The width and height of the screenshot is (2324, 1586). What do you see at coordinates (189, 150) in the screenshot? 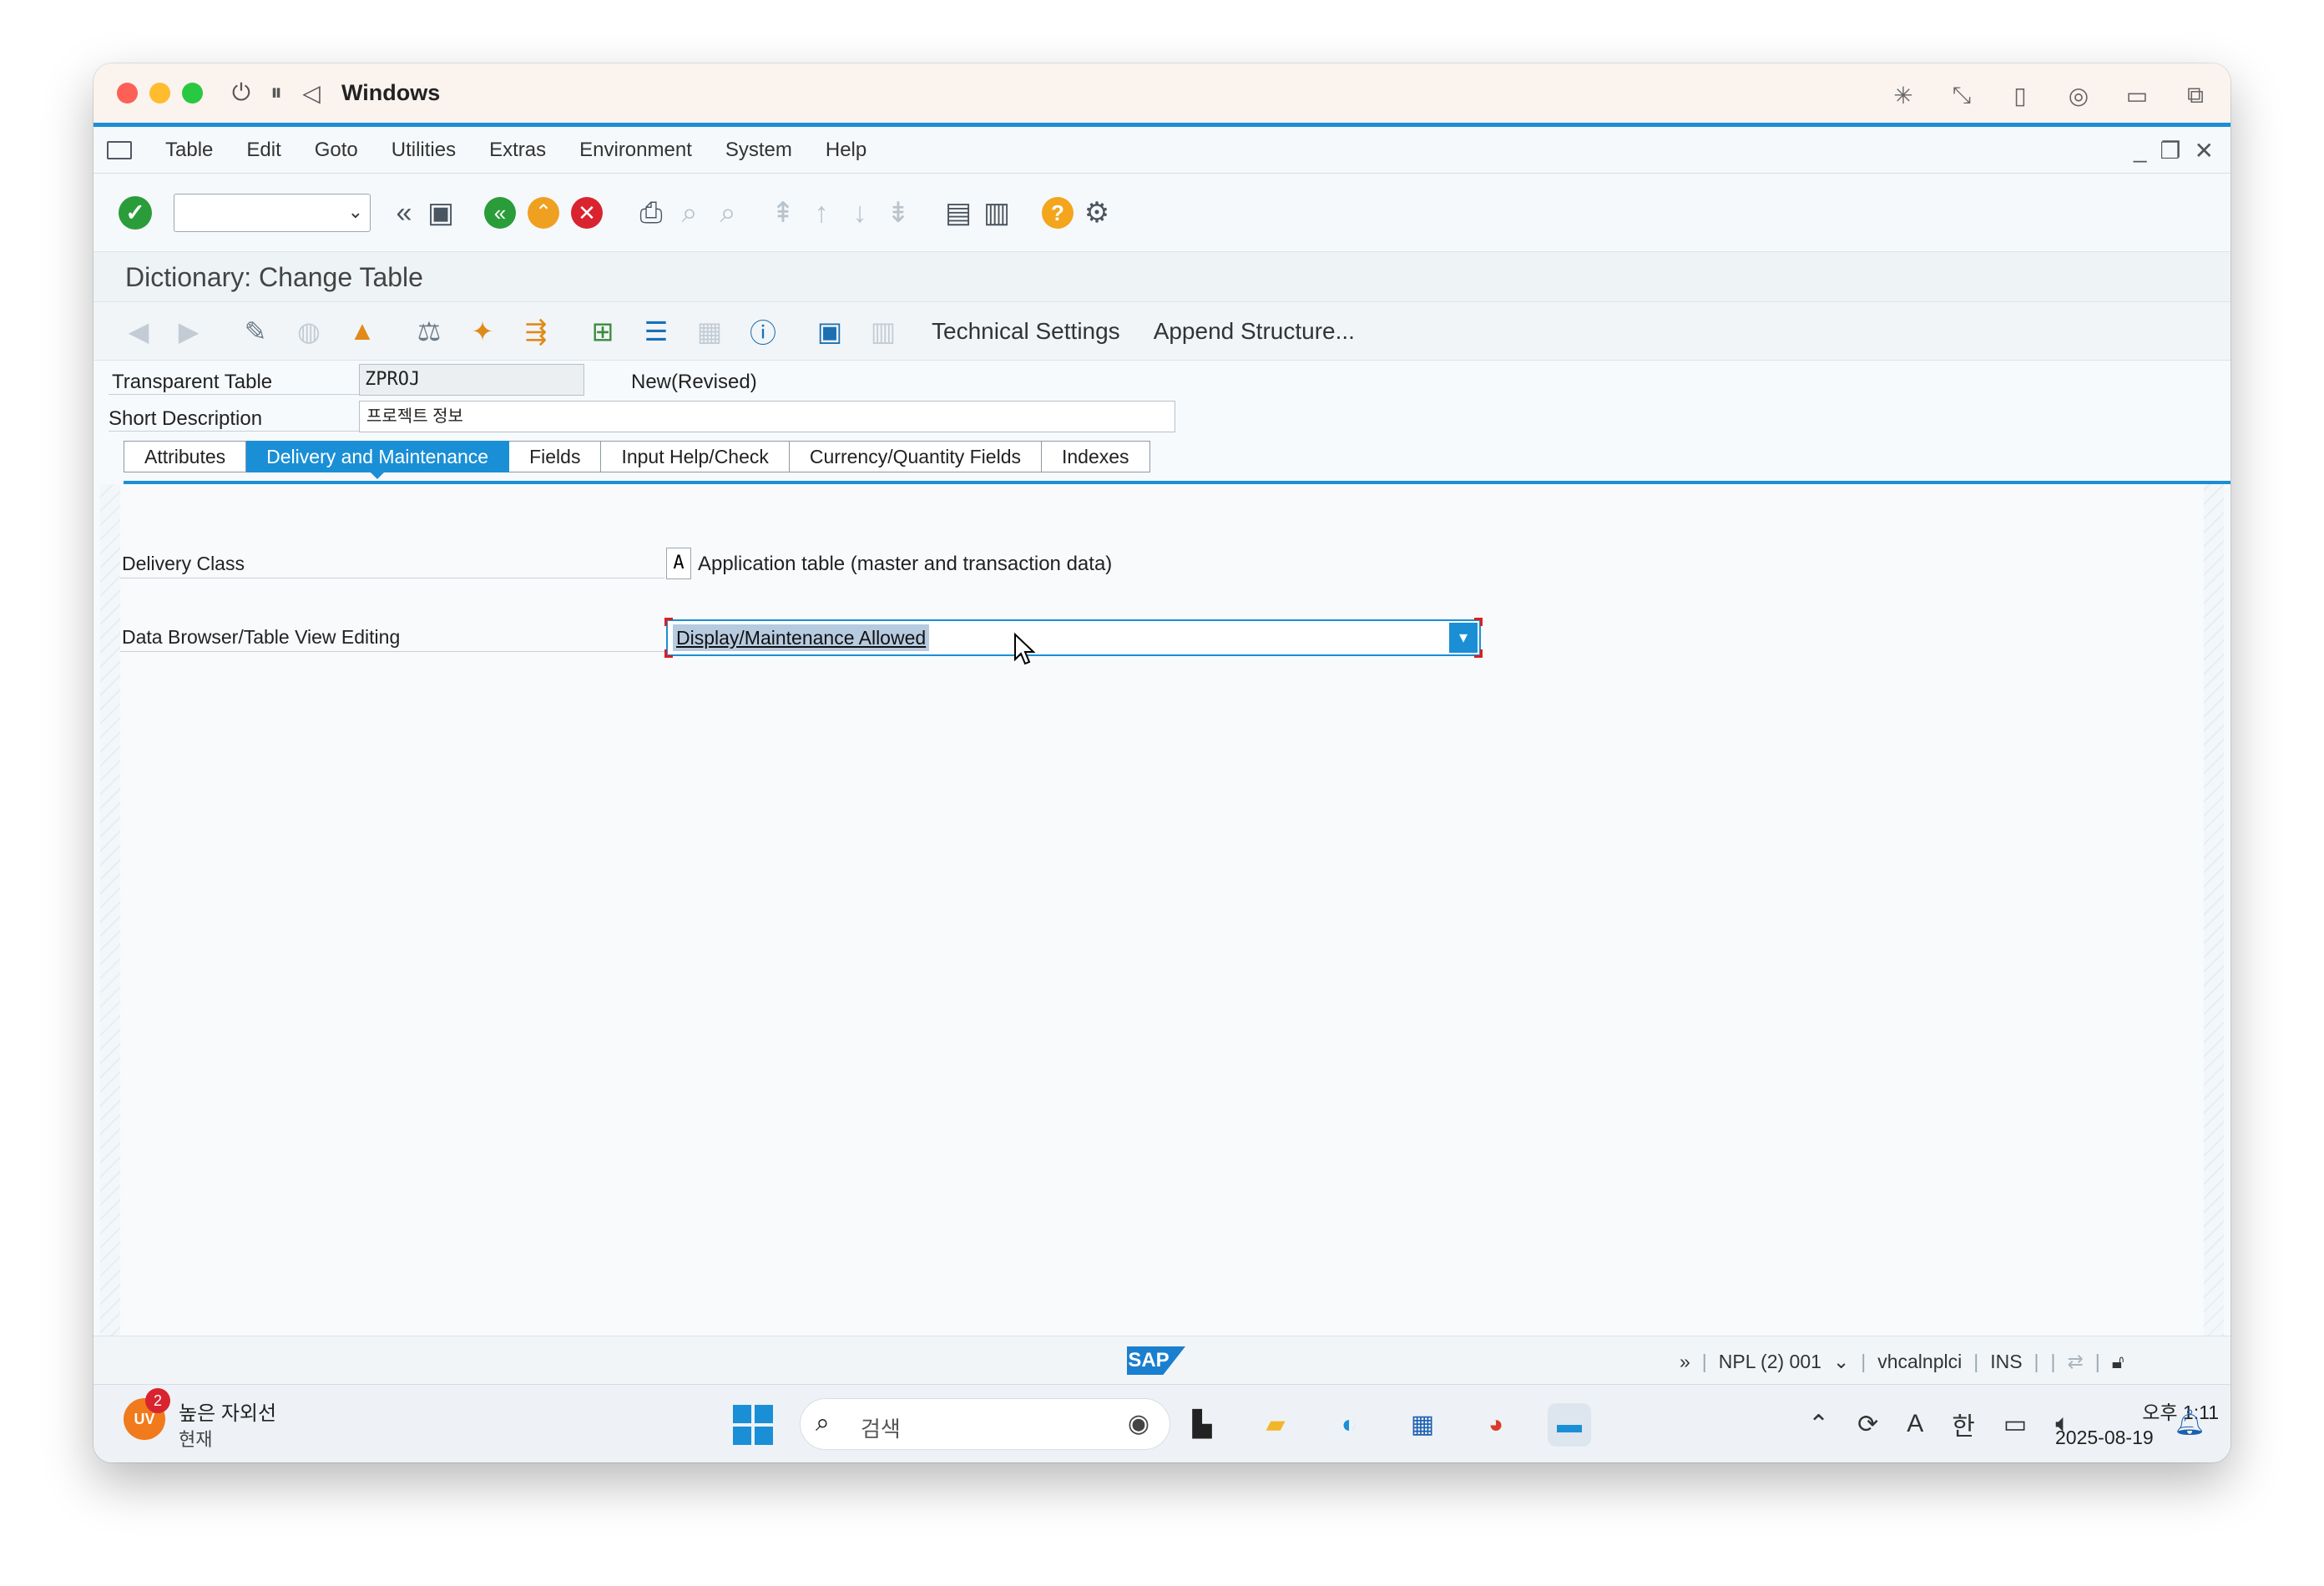
I see `menu-table: Table` at bounding box center [189, 150].